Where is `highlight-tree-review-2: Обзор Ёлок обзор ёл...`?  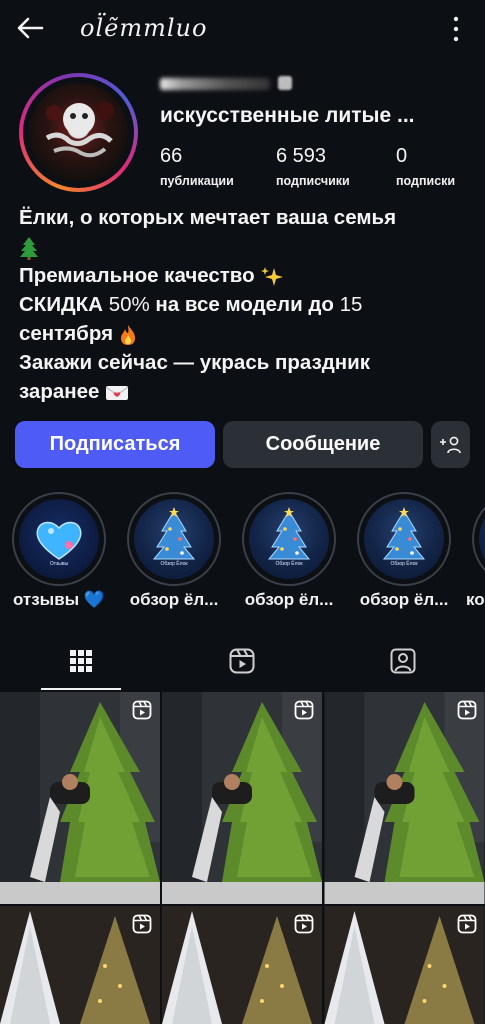
highlight-tree-review-2: Обзор Ёлок обзор ёл... is located at coordinates (289, 550).